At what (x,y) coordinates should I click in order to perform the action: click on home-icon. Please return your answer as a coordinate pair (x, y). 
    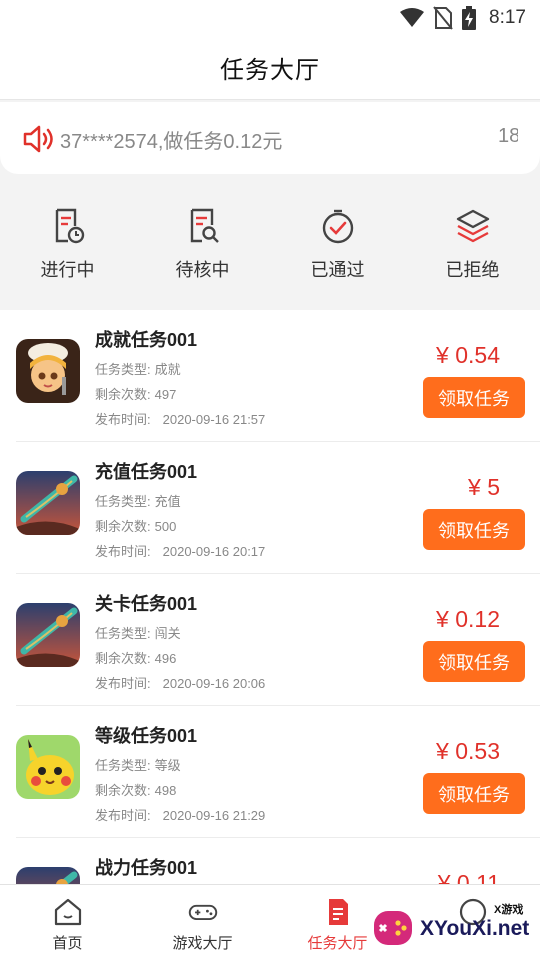
    Looking at the image, I should click on (67, 912).